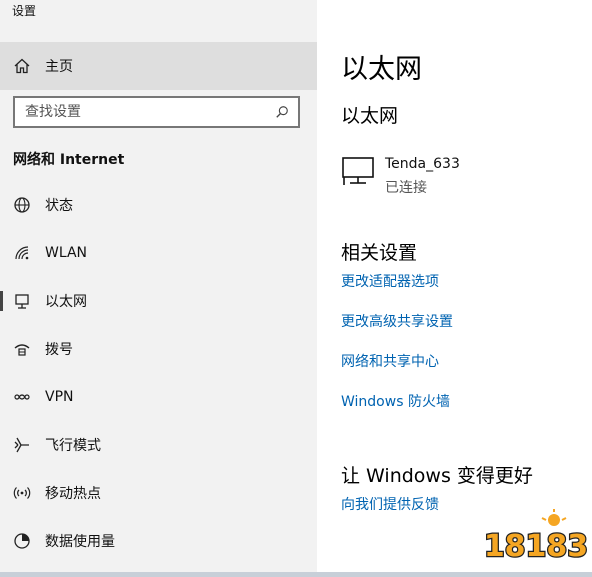 This screenshot has height=577, width=592. I want to click on sidebar-item-mobile-hotspot: 移动热点, so click(158, 493).